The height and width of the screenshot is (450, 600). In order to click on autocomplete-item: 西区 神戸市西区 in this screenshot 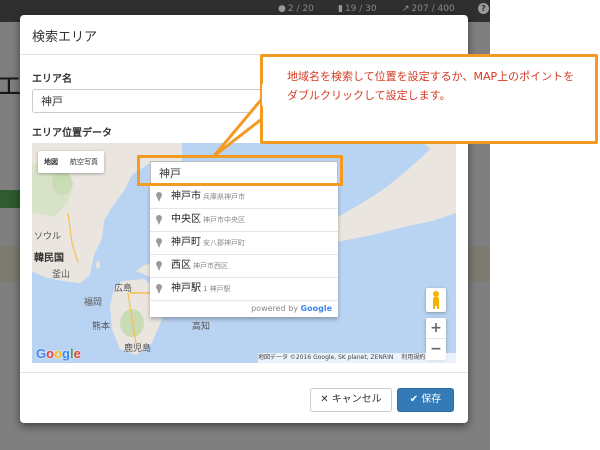, I will do `click(244, 265)`.